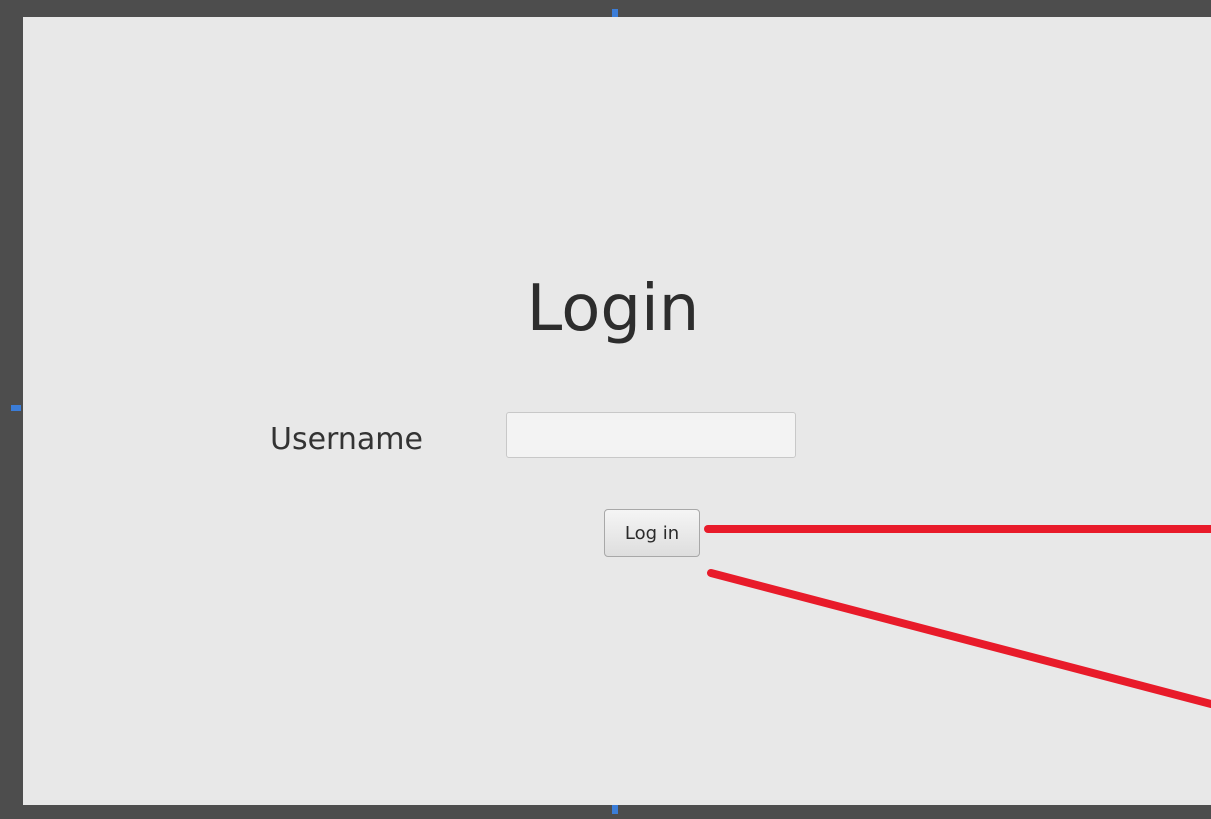  I want to click on login-button: Log in, so click(652, 533).